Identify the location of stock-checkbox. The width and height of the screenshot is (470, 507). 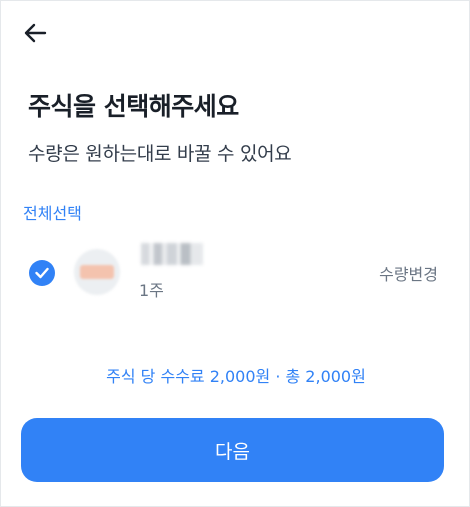
(42, 273).